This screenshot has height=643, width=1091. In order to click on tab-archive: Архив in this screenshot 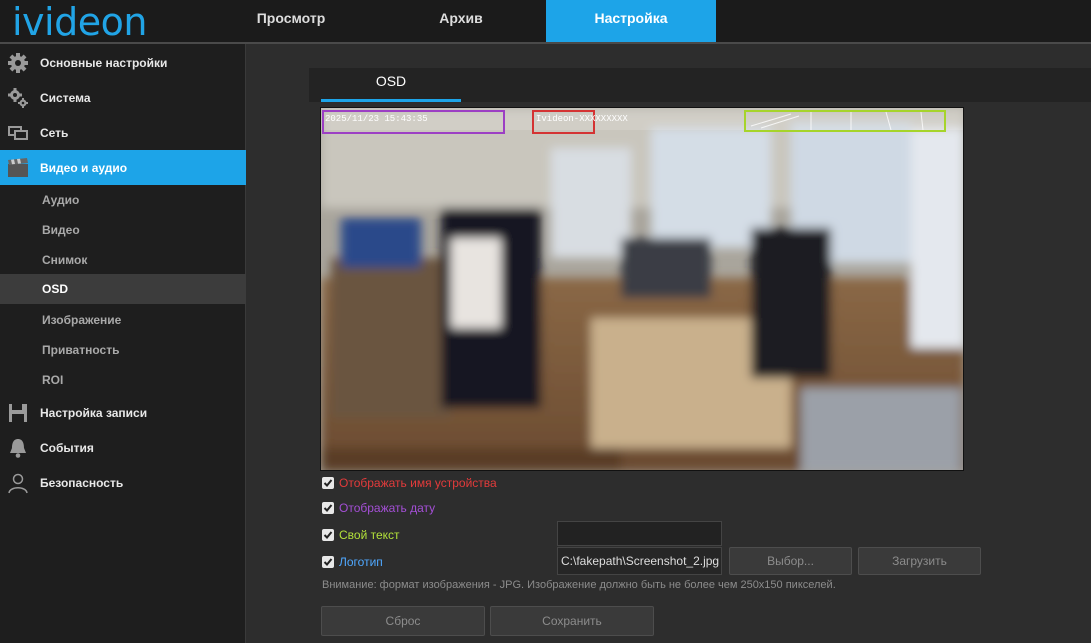, I will do `click(461, 21)`.